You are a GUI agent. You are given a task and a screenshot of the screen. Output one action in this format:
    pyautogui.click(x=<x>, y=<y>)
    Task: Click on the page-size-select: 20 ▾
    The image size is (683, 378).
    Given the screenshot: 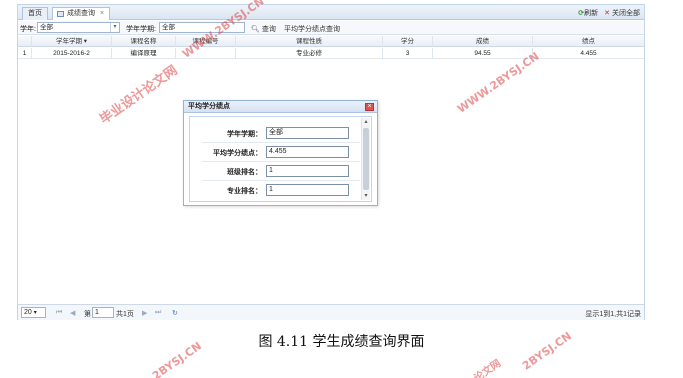 What is the action you would take?
    pyautogui.click(x=33, y=312)
    